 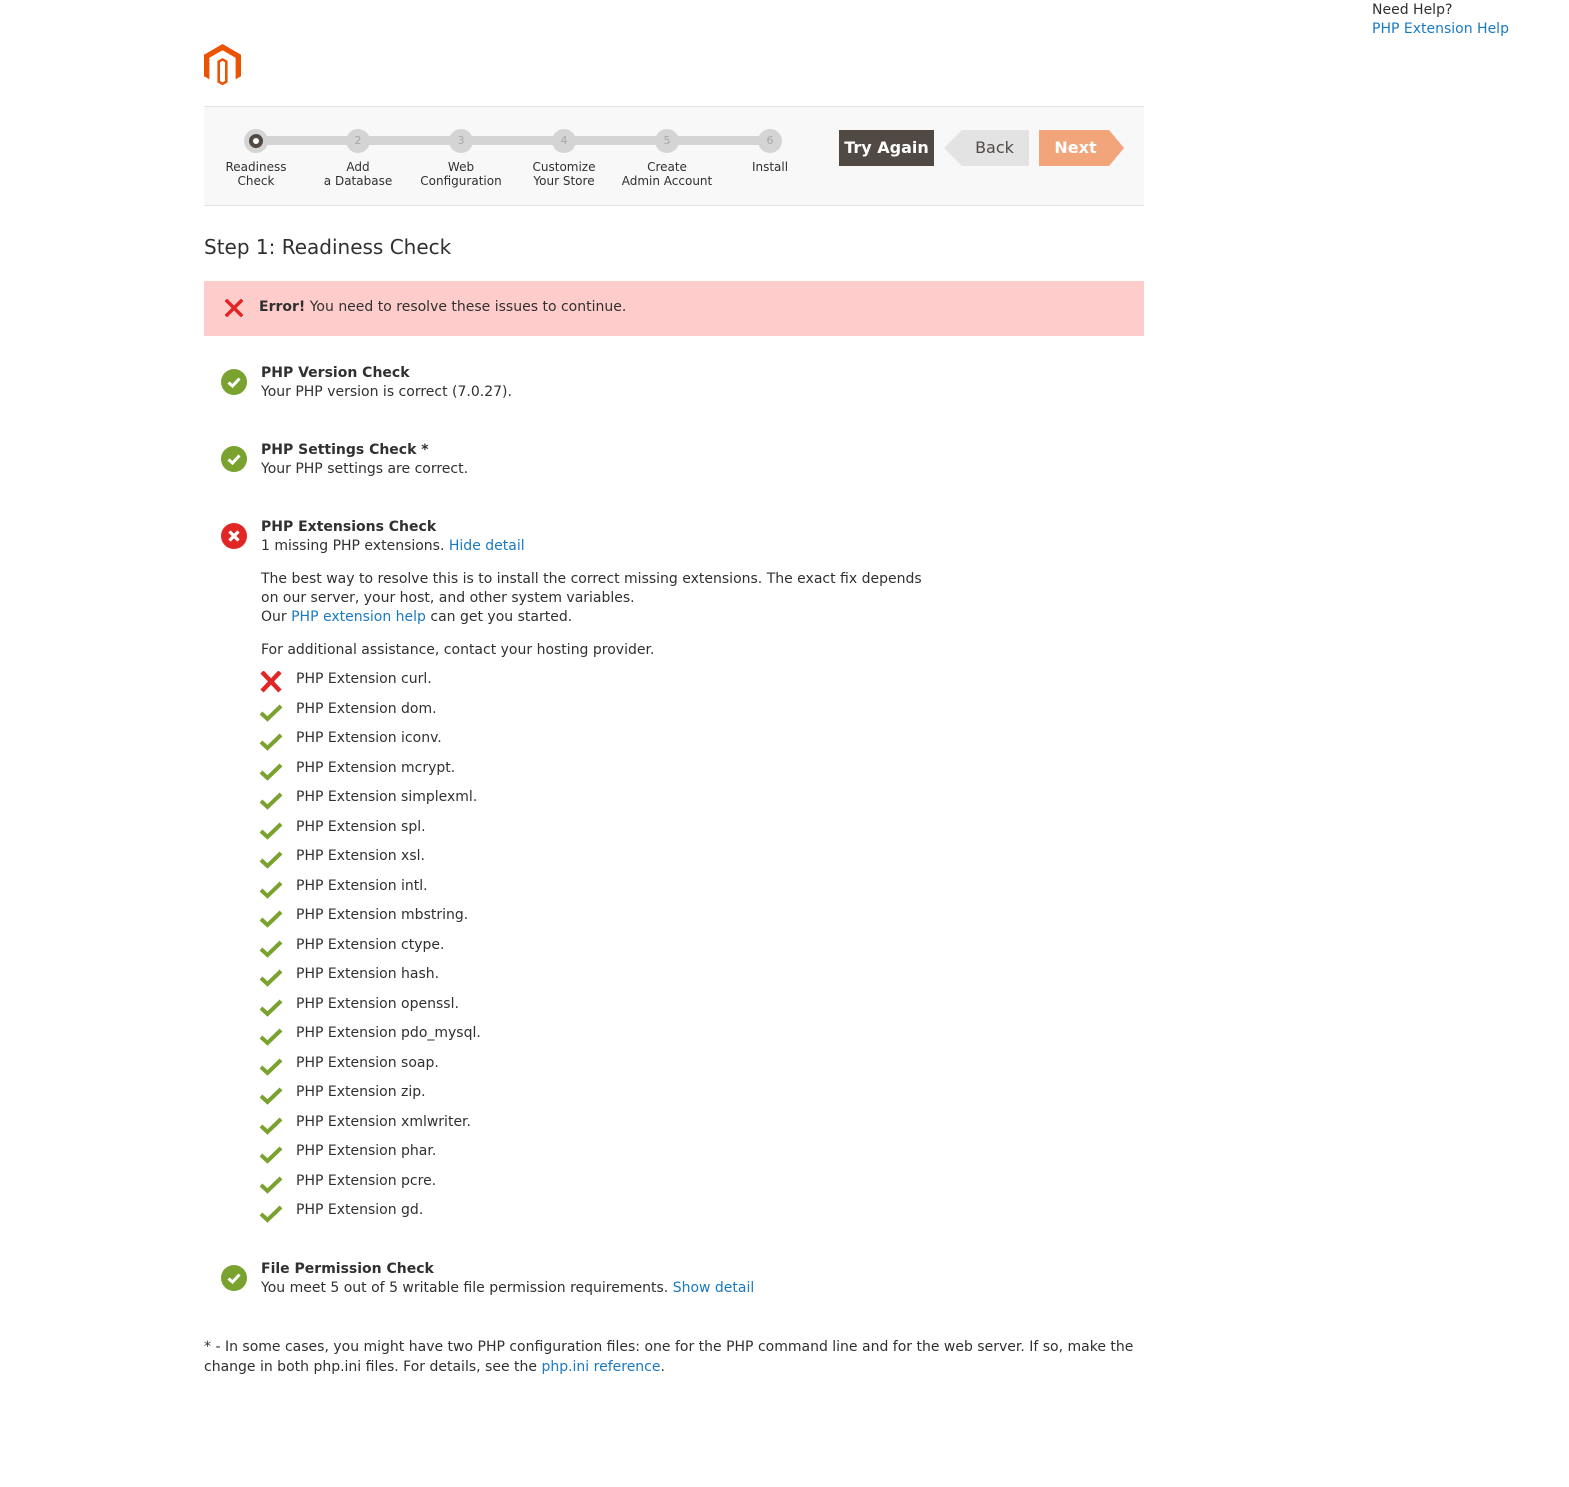 I want to click on check-title: PHP Settings Check *, so click(x=345, y=450).